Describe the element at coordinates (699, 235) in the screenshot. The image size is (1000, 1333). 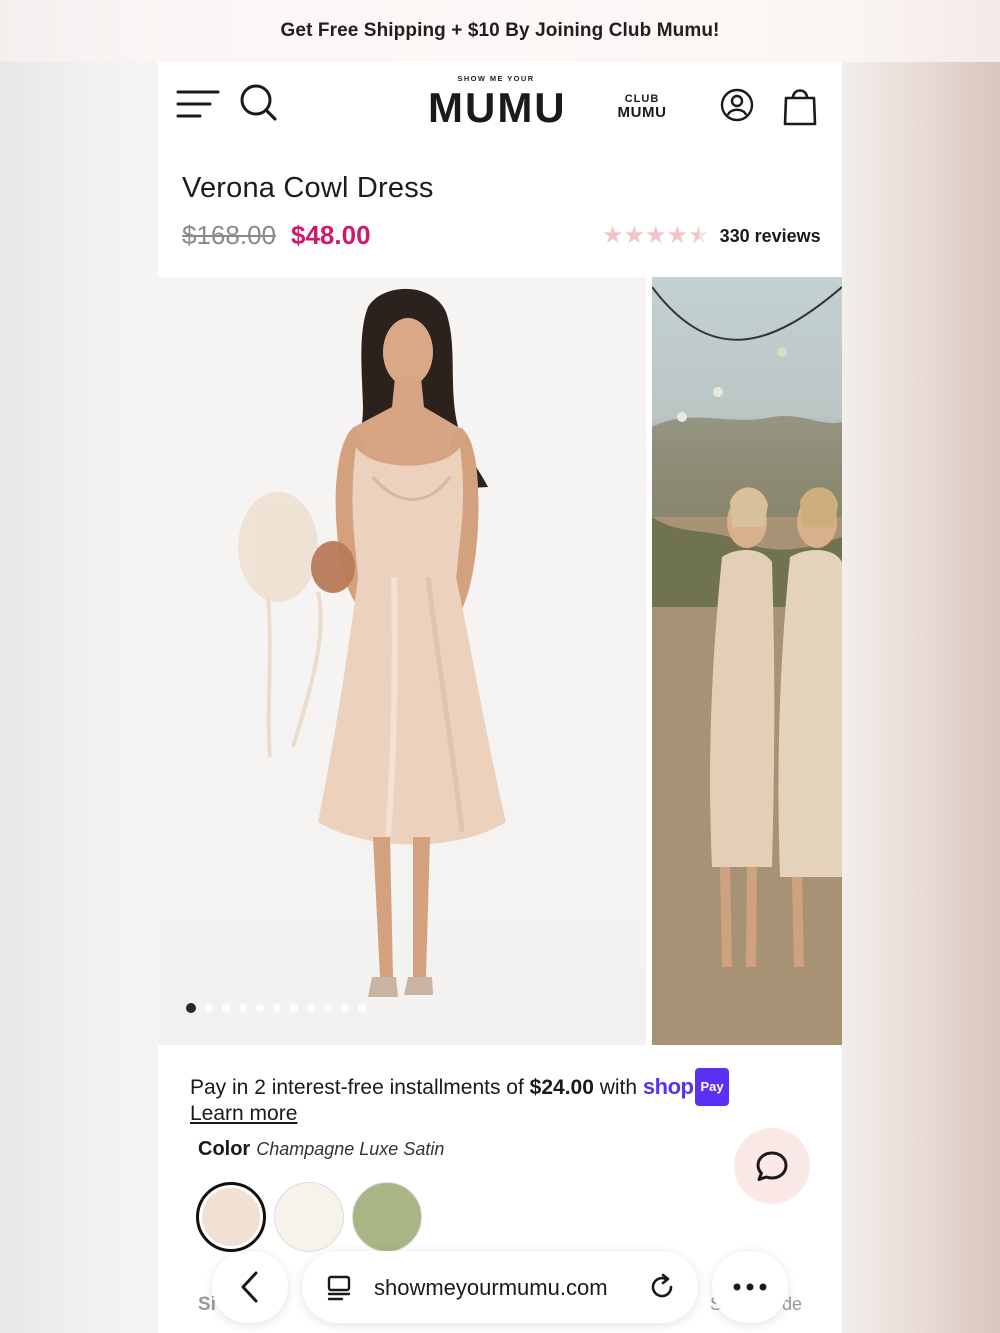
I see `half-star-icon: ★` at that location.